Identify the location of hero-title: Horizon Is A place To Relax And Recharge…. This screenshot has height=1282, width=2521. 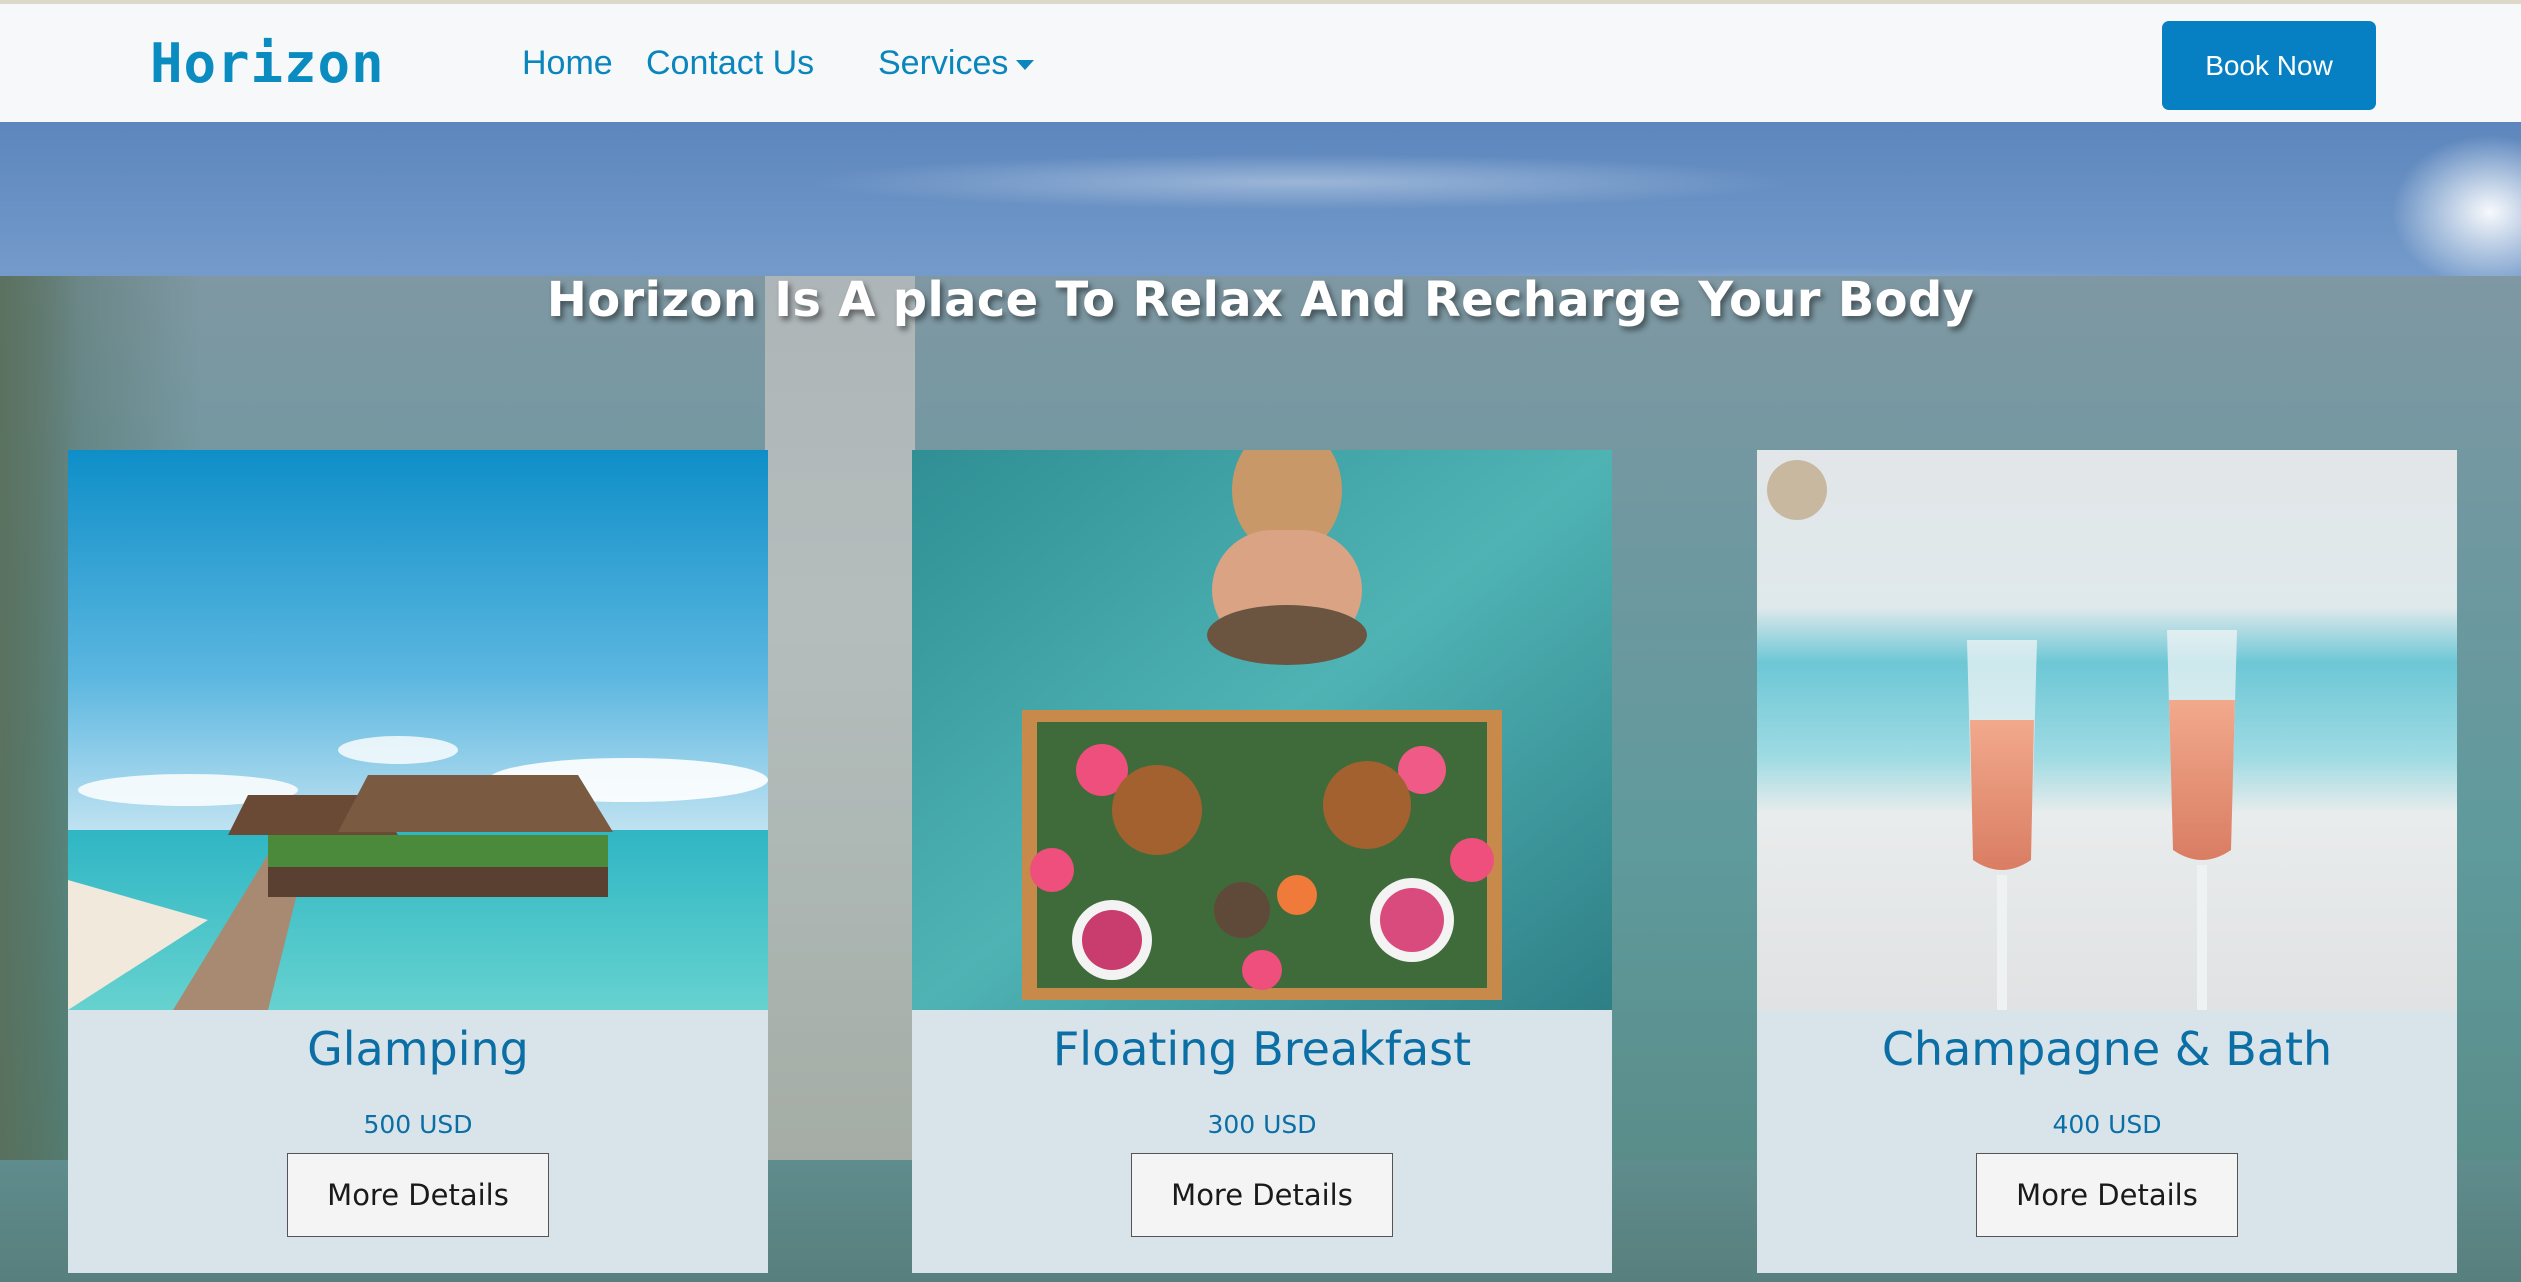
(1260, 300).